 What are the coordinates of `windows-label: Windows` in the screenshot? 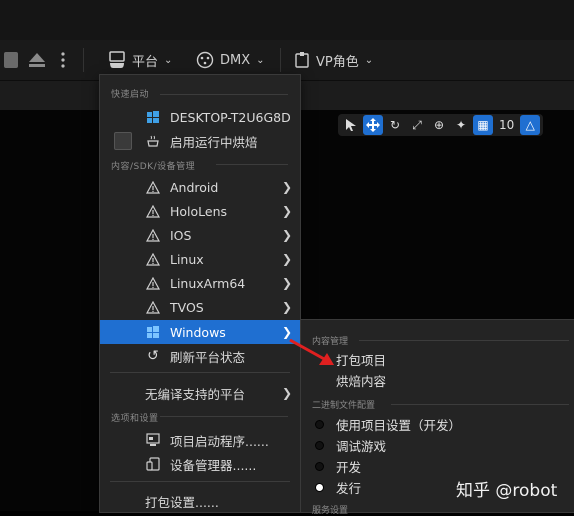 It's located at (198, 332).